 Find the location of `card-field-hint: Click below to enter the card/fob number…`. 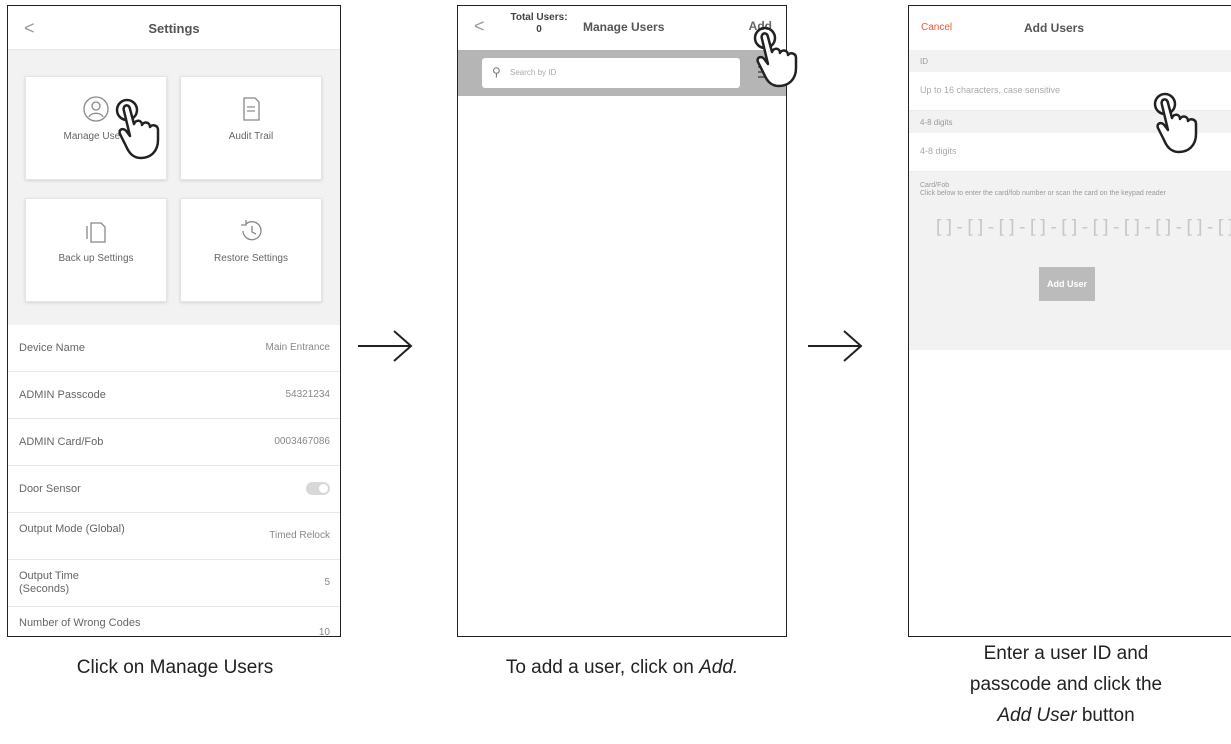

card-field-hint: Click below to enter the card/fob number… is located at coordinates (1043, 193).